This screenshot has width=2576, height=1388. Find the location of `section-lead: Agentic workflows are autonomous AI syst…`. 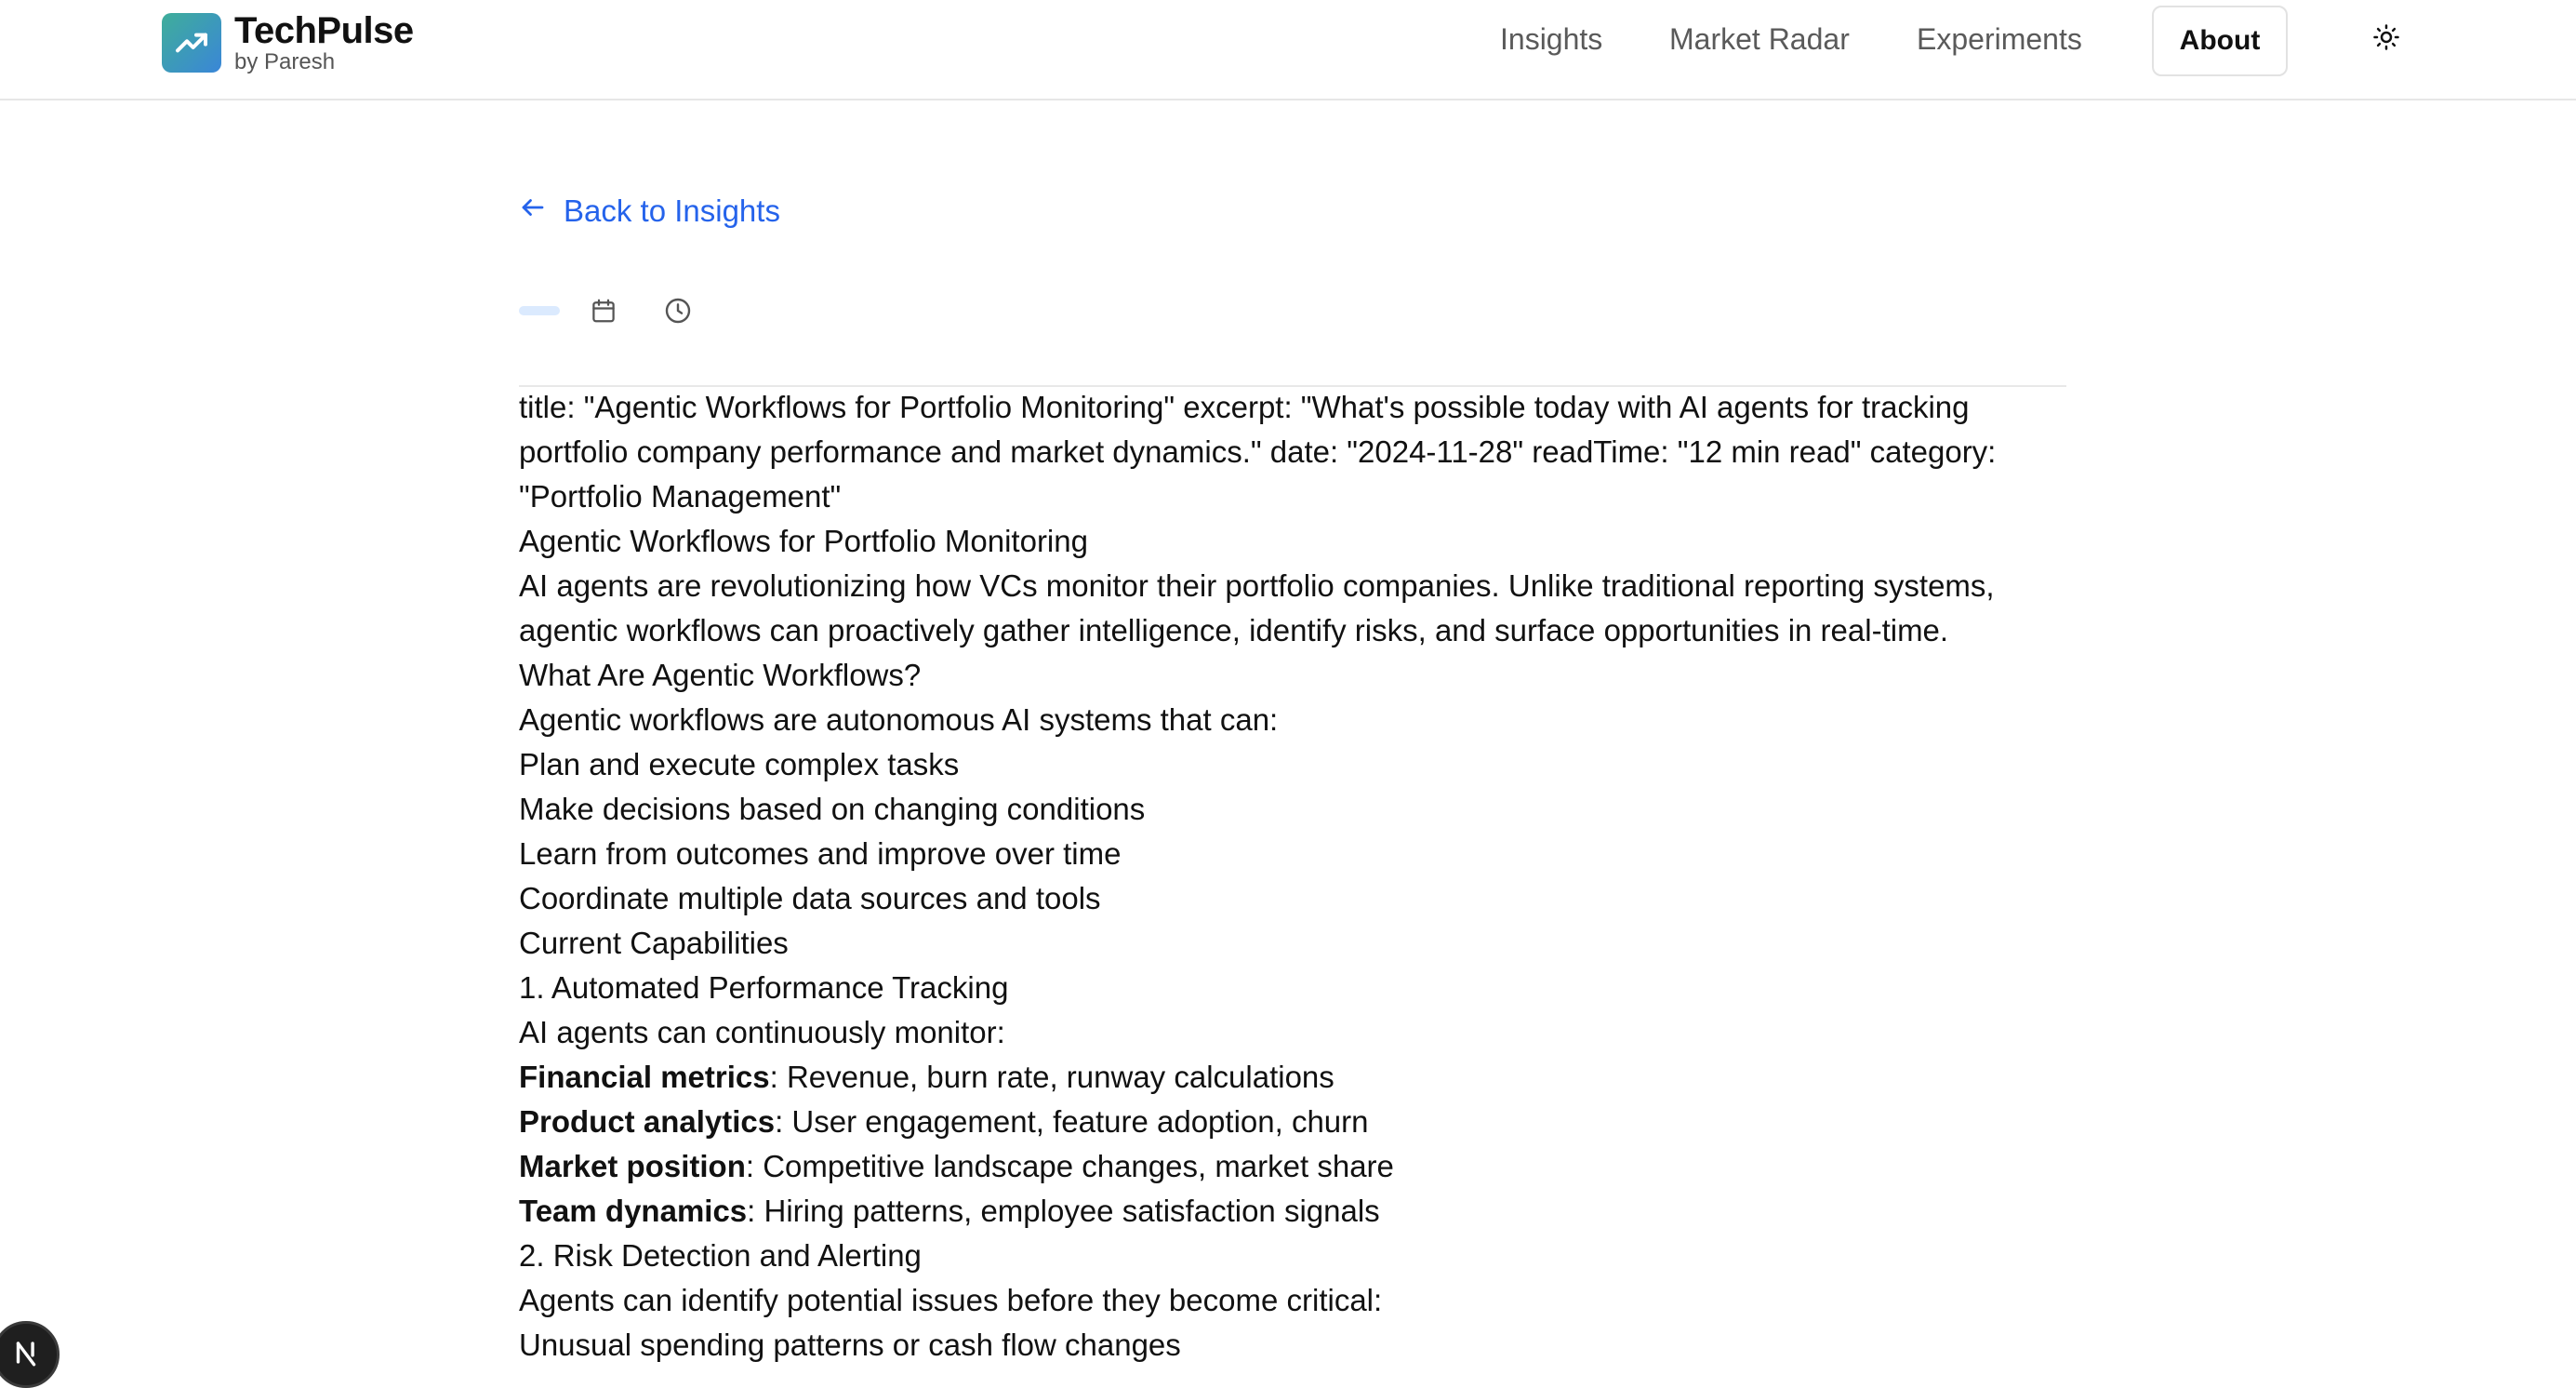

section-lead: Agentic workflows are autonomous AI syst… is located at coordinates (899, 719).